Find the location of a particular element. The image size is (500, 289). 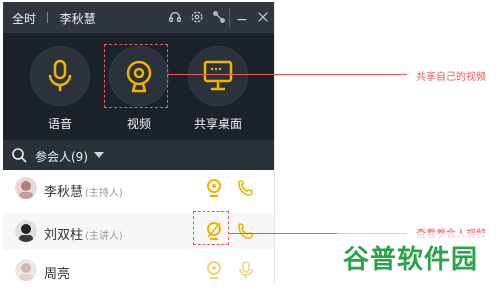

close-icon is located at coordinates (263, 17).